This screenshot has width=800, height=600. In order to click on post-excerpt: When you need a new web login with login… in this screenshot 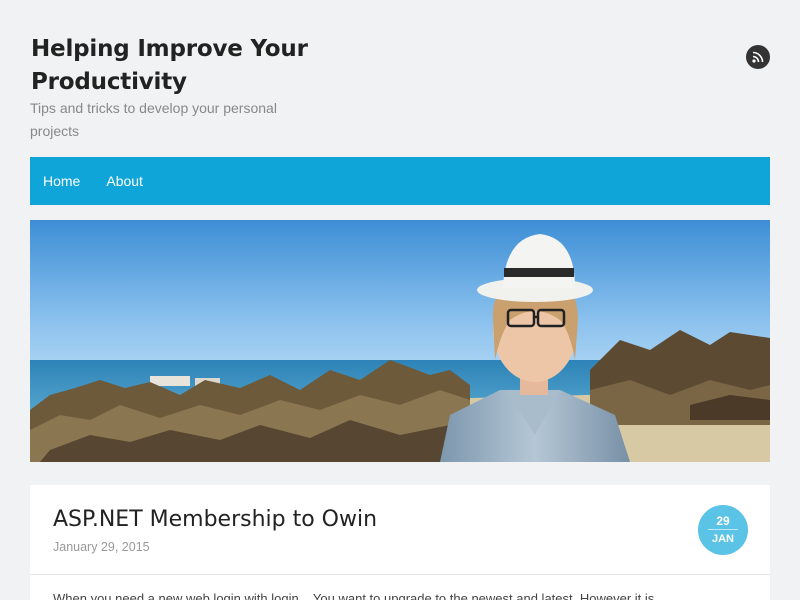, I will do `click(354, 595)`.